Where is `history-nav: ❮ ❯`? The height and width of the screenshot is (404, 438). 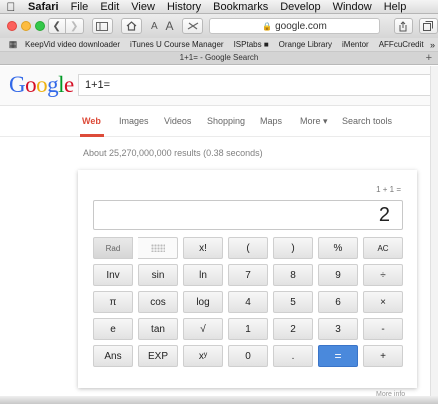 history-nav: ❮ ❯ is located at coordinates (65, 26).